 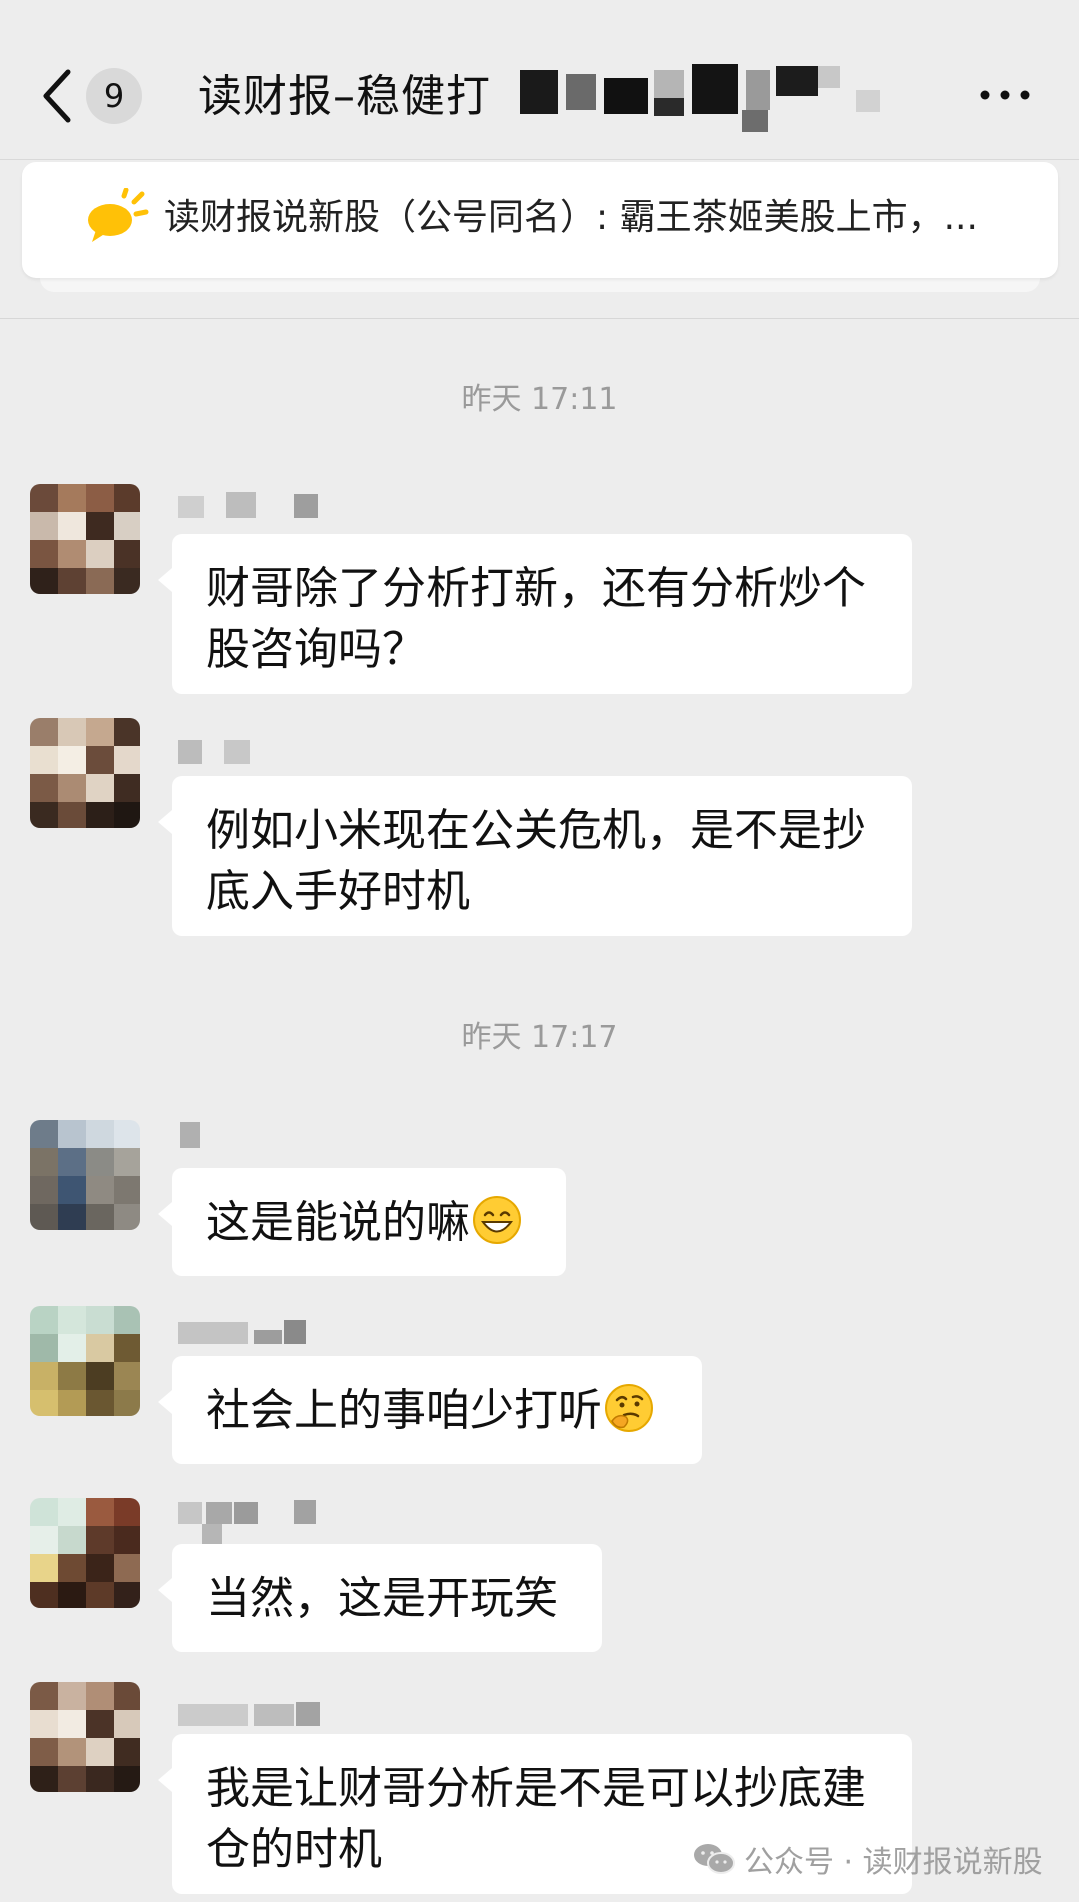 I want to click on wechat-icon, so click(x=714, y=1859).